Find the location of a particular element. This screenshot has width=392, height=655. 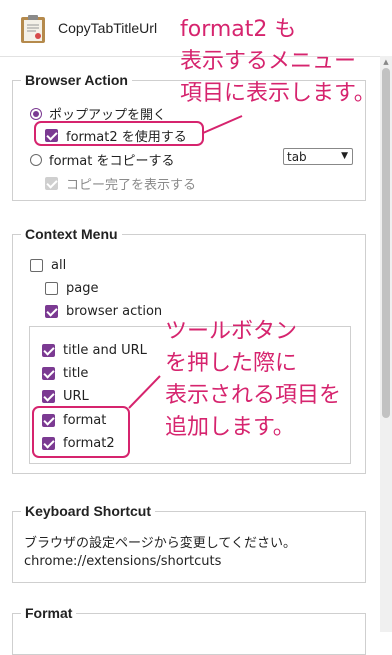

format-legend: Format is located at coordinates (49, 613).